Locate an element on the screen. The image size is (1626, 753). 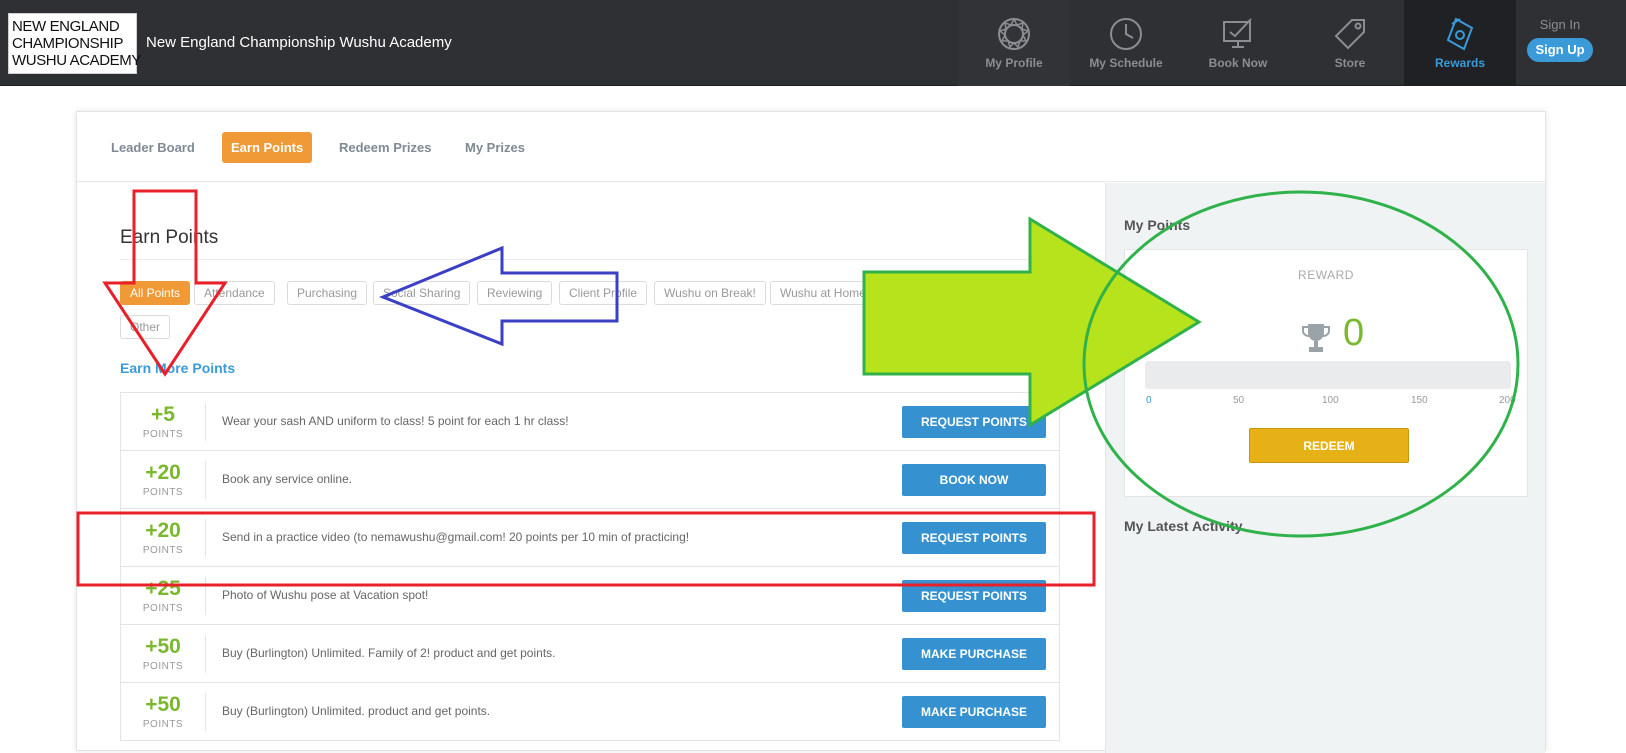
filter-purchasing: Purchasing is located at coordinates (327, 293).